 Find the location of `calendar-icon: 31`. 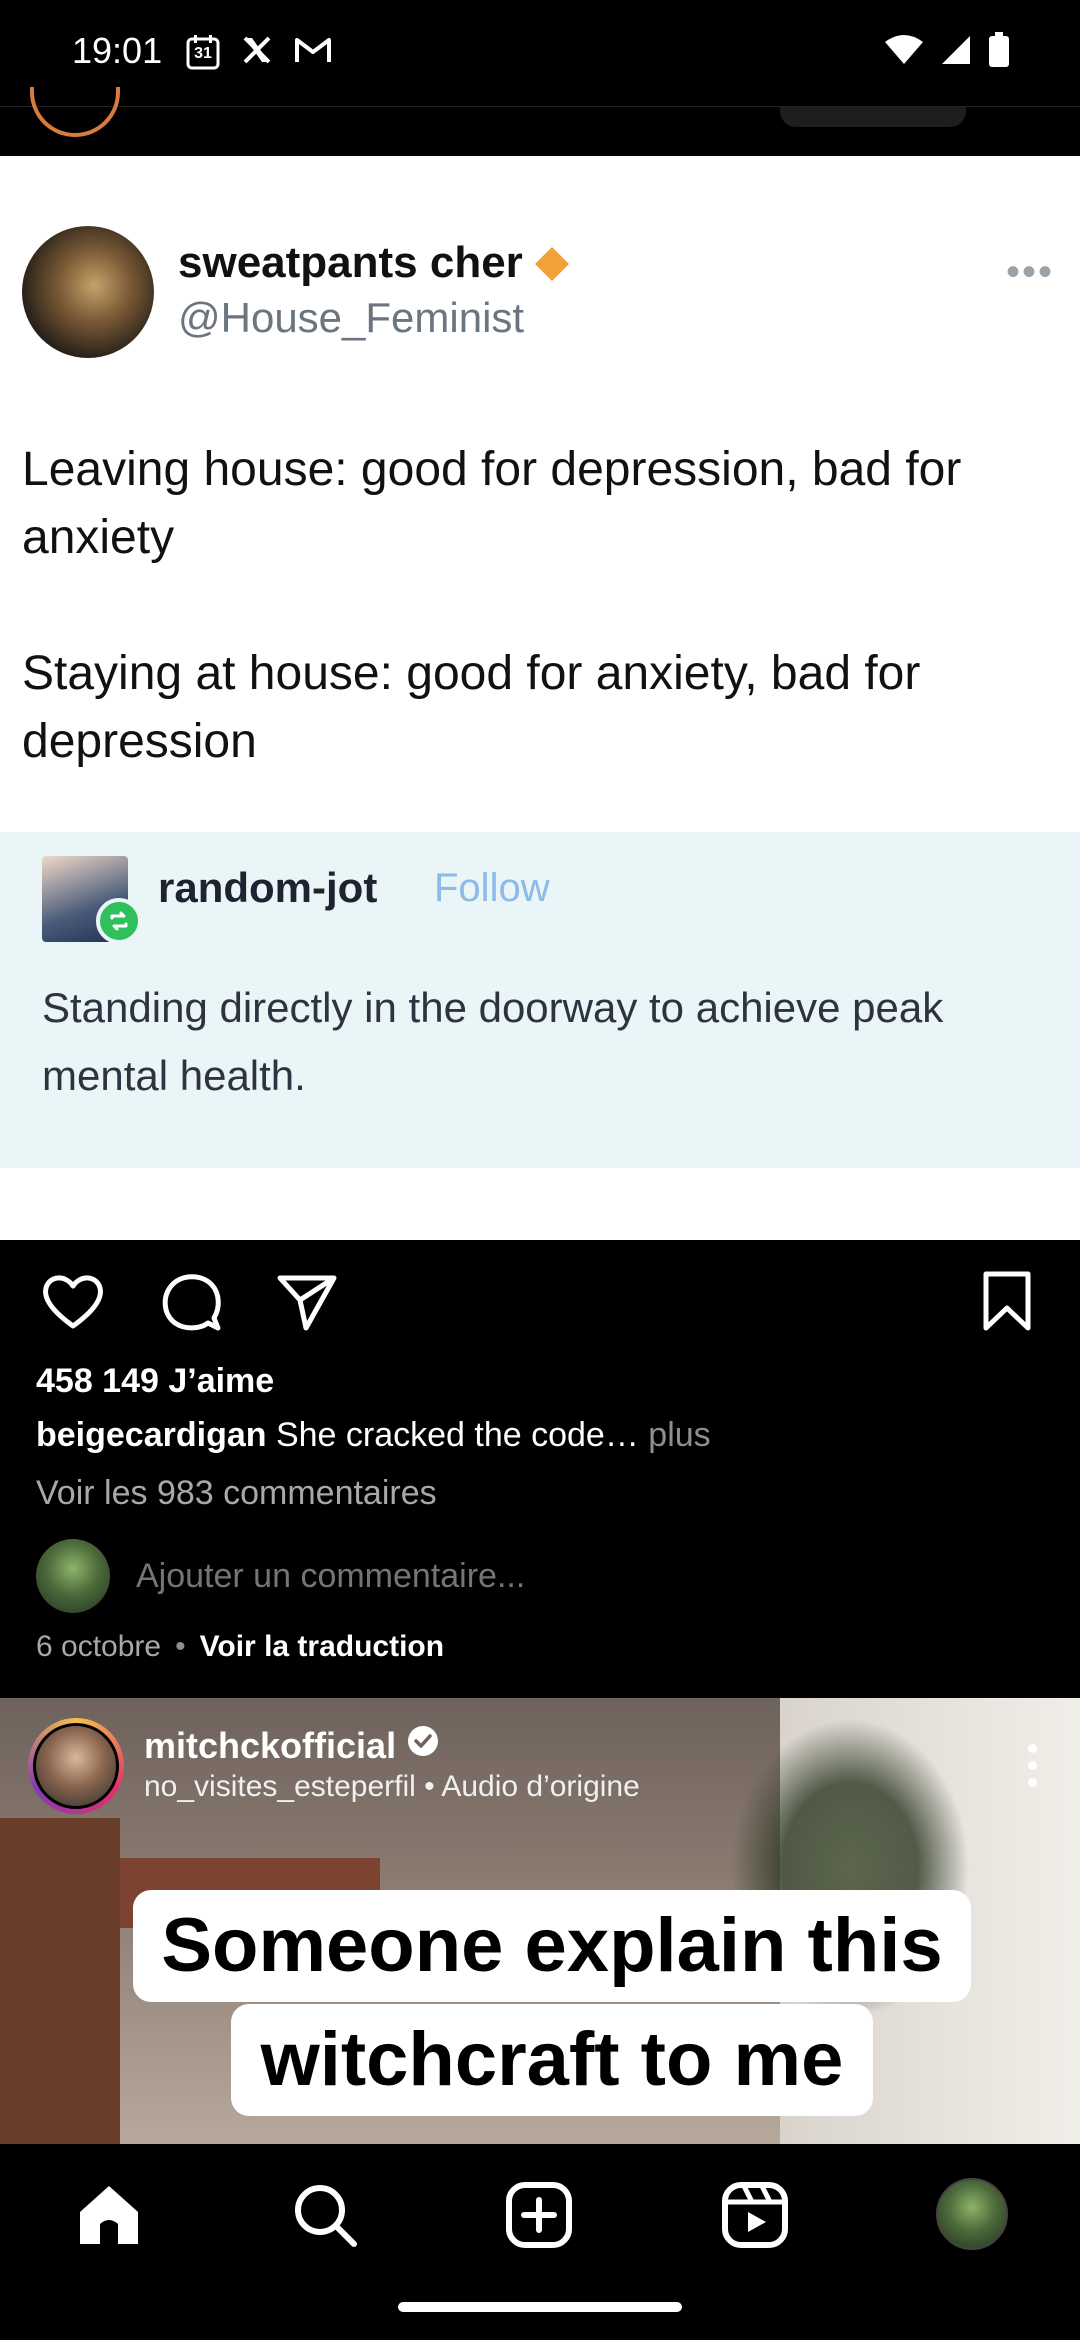

calendar-icon: 31 is located at coordinates (203, 52).